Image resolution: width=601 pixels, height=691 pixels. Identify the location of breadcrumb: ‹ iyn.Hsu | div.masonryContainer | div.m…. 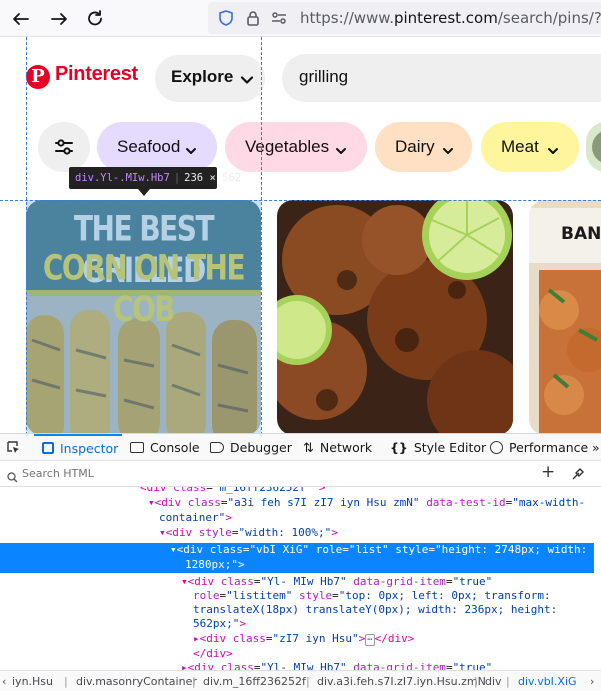
(300, 680).